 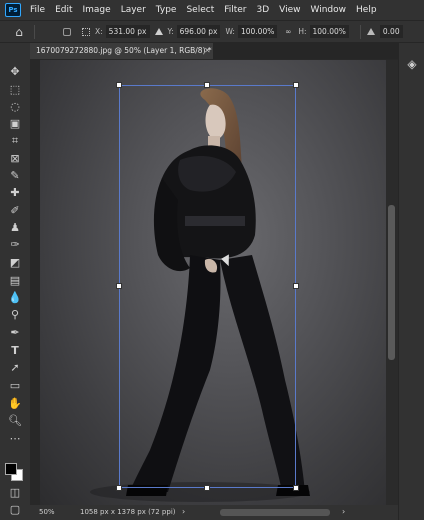 What do you see at coordinates (67, 31) in the screenshot?
I see `reference-point-checkbox` at bounding box center [67, 31].